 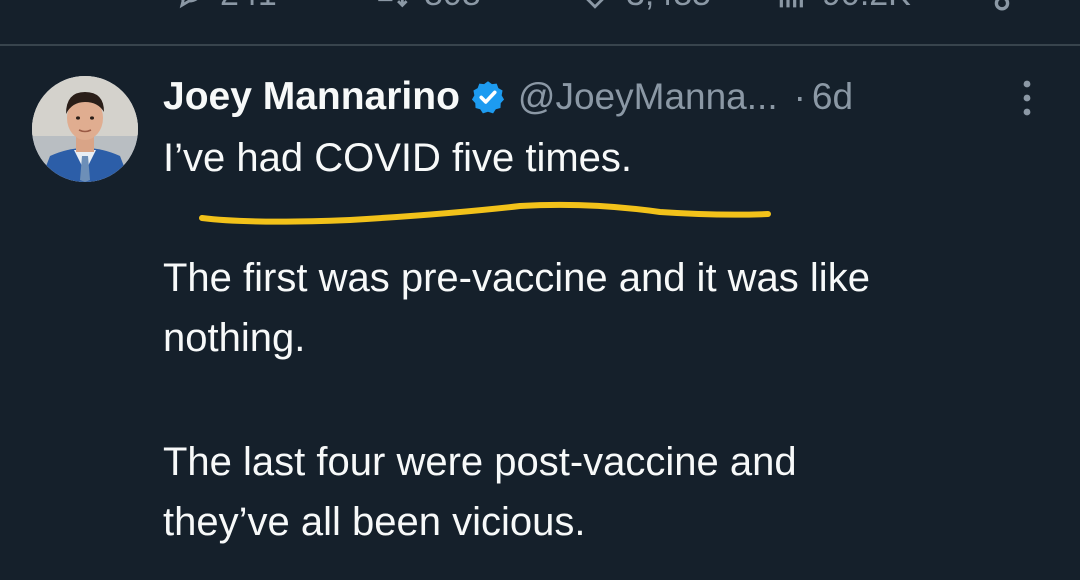 What do you see at coordinates (595, 4) in the screenshot?
I see `heart-icon` at bounding box center [595, 4].